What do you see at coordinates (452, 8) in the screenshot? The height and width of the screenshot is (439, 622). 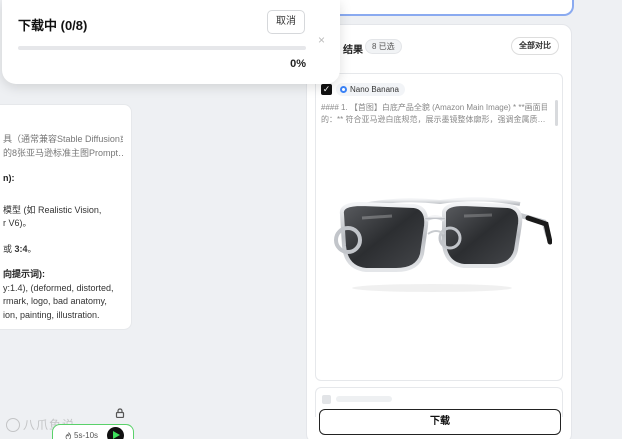 I see `prompt-input-area-edge` at bounding box center [452, 8].